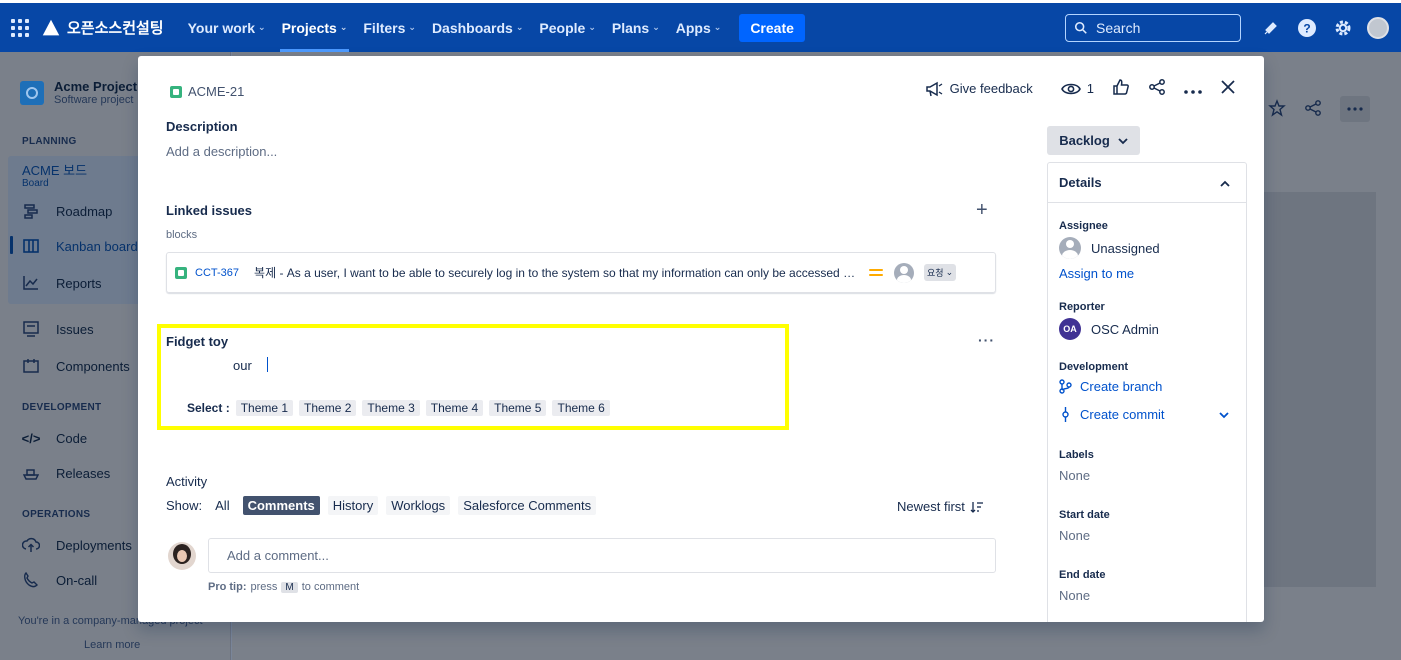  Describe the element at coordinates (51, 27) in the screenshot. I see `brand-logo-icon` at that location.